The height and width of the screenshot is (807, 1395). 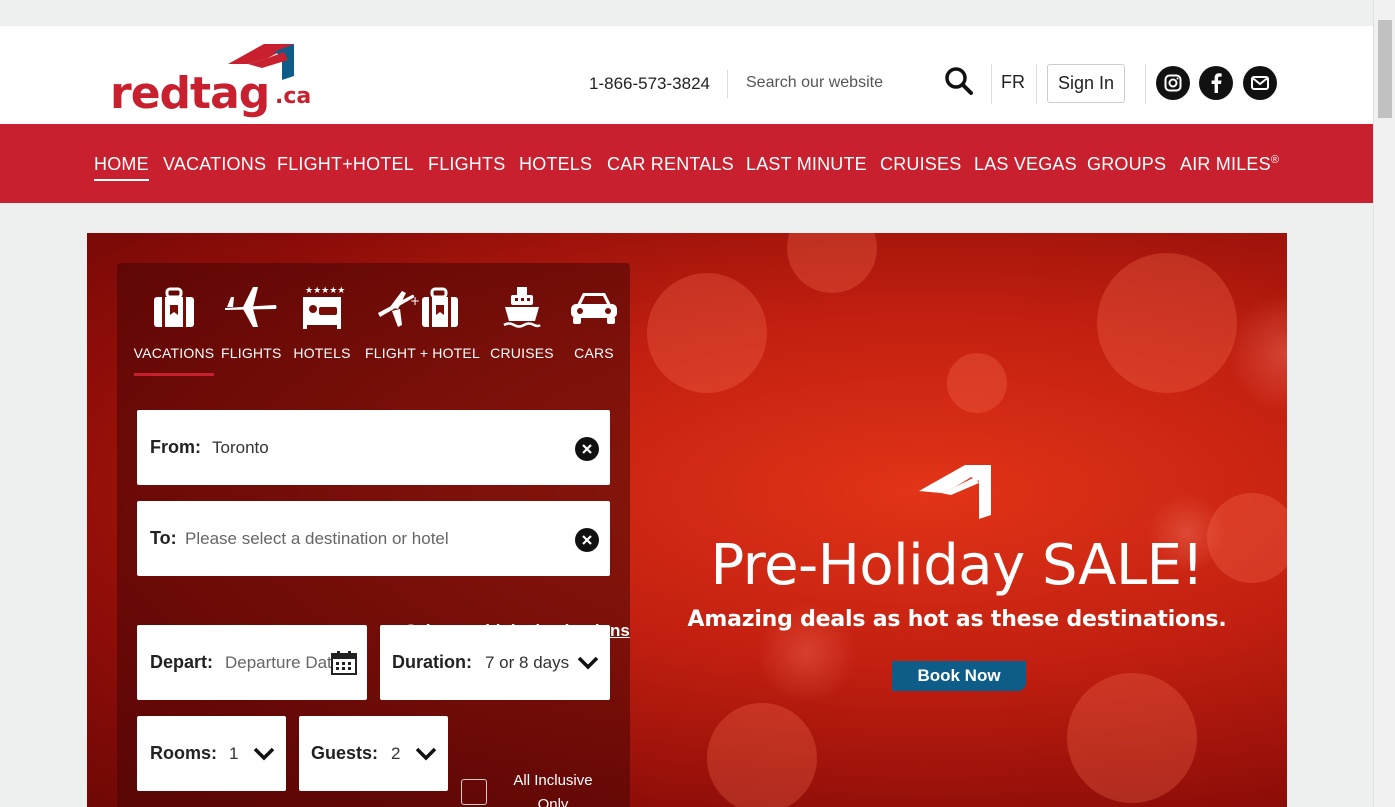 I want to click on nav-hotels: HOTELS, so click(x=555, y=164).